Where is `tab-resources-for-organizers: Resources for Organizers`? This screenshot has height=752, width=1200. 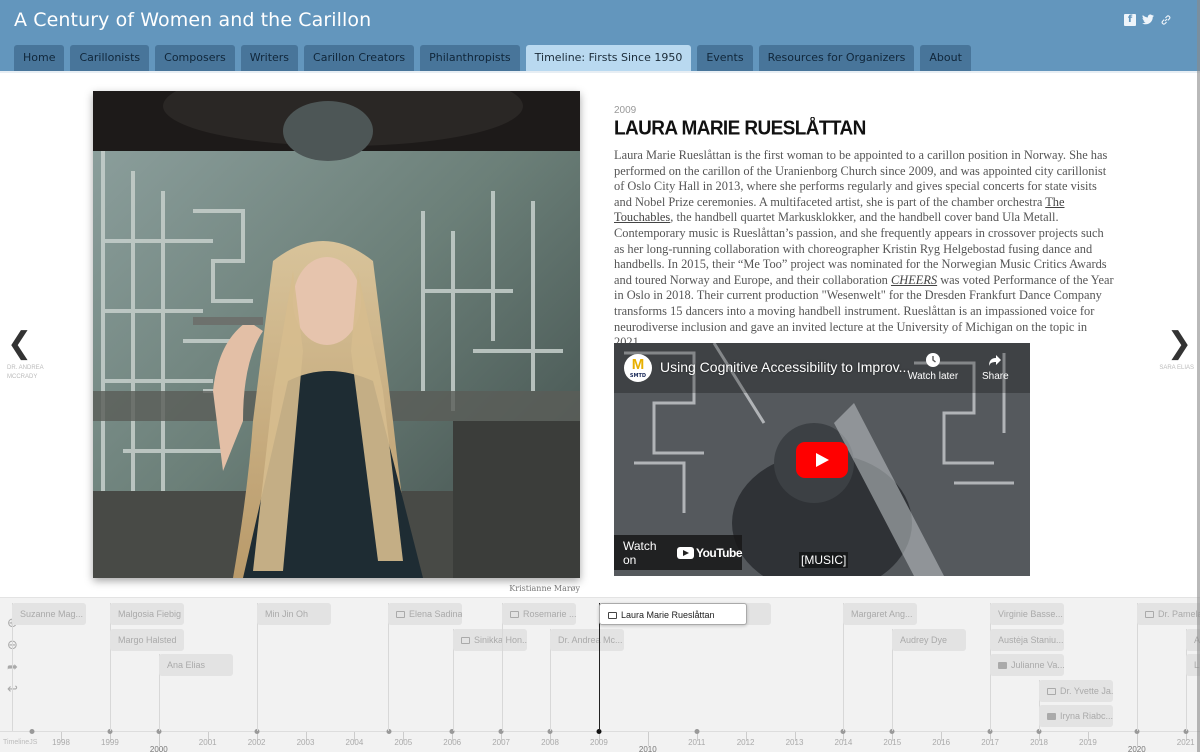 tab-resources-for-organizers: Resources for Organizers is located at coordinates (836, 58).